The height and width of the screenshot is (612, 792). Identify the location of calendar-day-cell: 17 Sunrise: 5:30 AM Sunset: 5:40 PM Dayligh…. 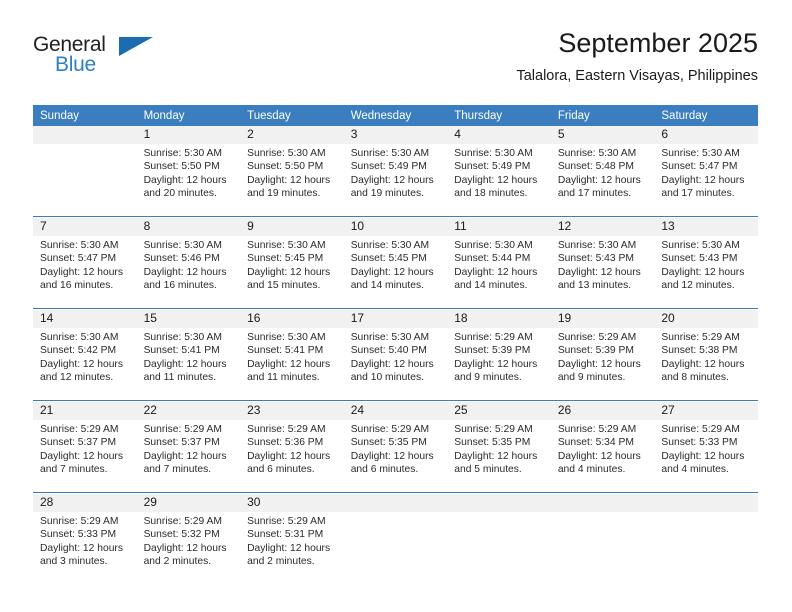
(395, 355).